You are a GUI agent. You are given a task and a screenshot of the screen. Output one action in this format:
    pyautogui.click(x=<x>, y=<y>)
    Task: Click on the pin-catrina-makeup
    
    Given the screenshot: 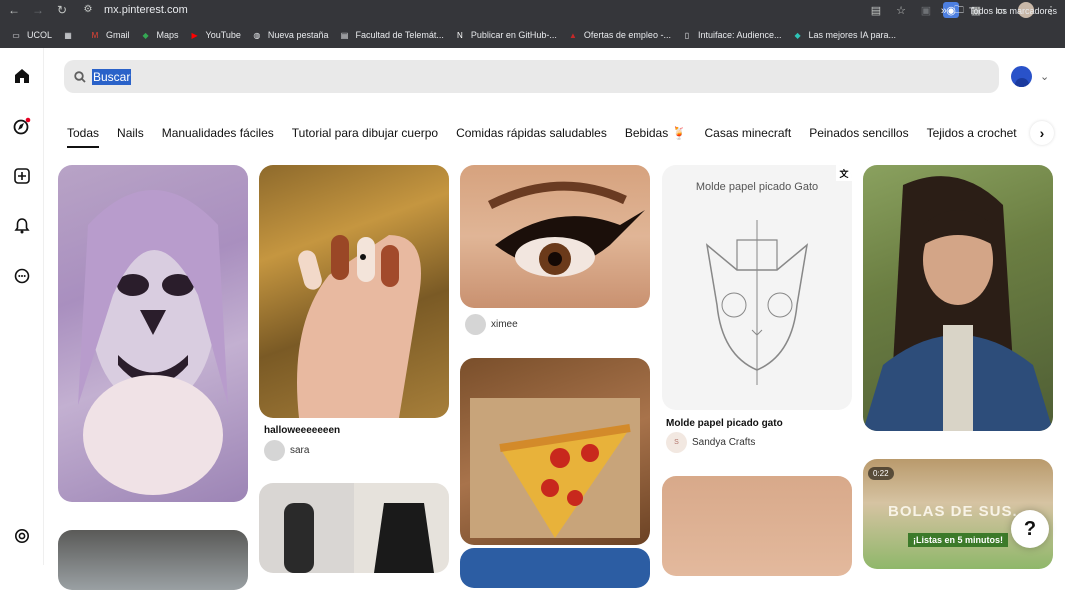 What is the action you would take?
    pyautogui.click(x=153, y=333)
    